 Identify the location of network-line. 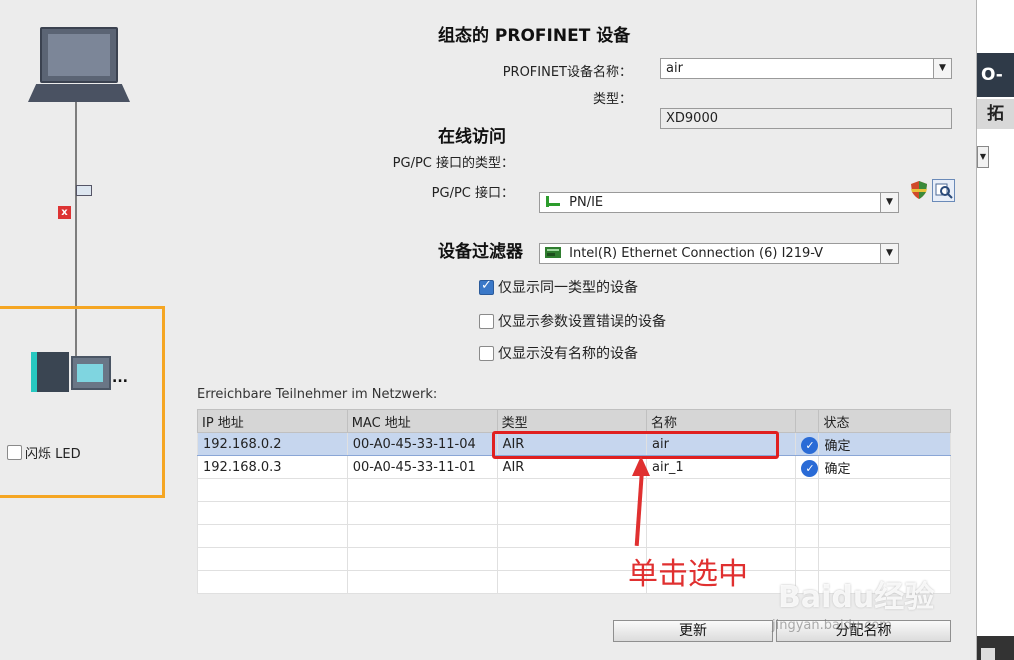
(76, 150).